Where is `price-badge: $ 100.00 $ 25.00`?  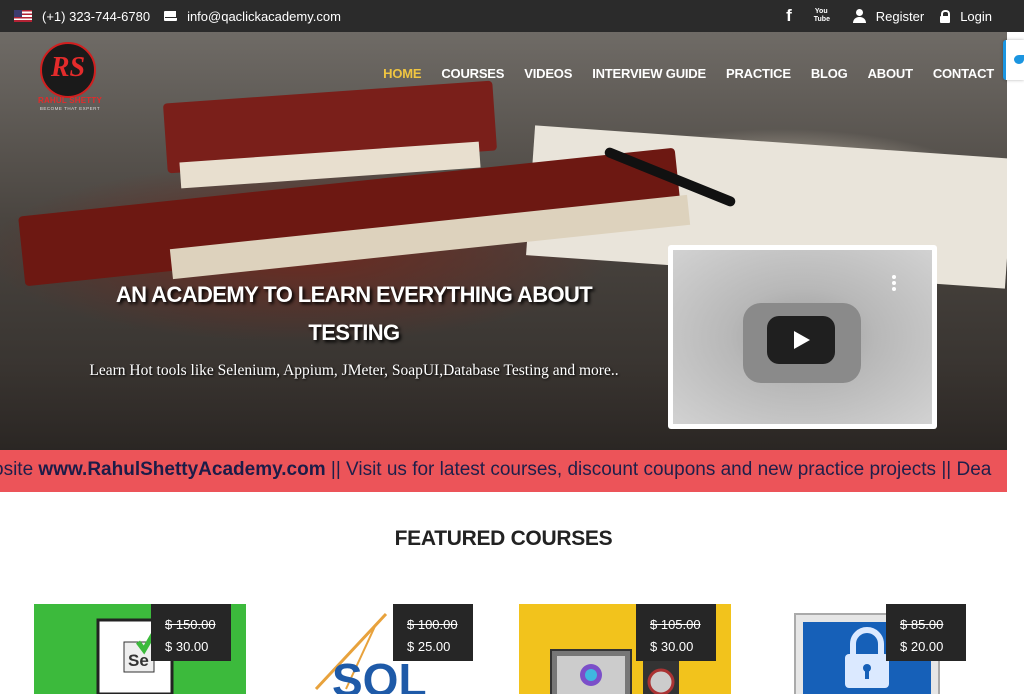
price-badge: $ 100.00 $ 25.00 is located at coordinates (433, 632).